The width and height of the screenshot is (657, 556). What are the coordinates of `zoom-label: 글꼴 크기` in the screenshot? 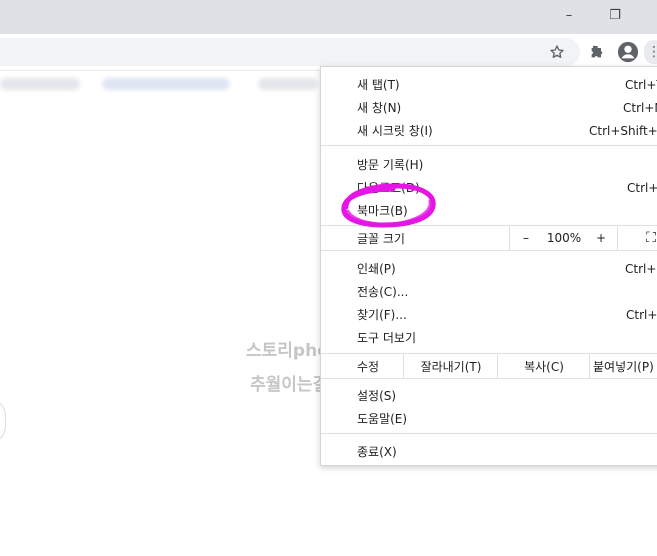 It's located at (381, 238).